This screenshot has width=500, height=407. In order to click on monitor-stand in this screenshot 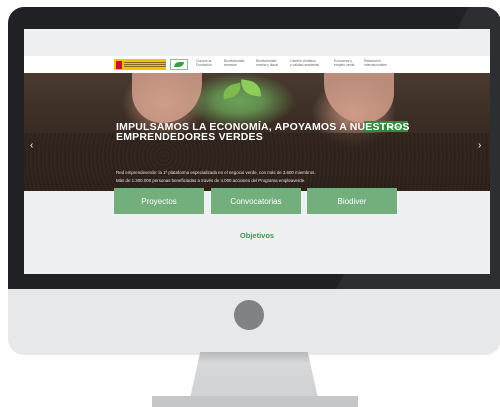, I will do `click(254, 375)`.